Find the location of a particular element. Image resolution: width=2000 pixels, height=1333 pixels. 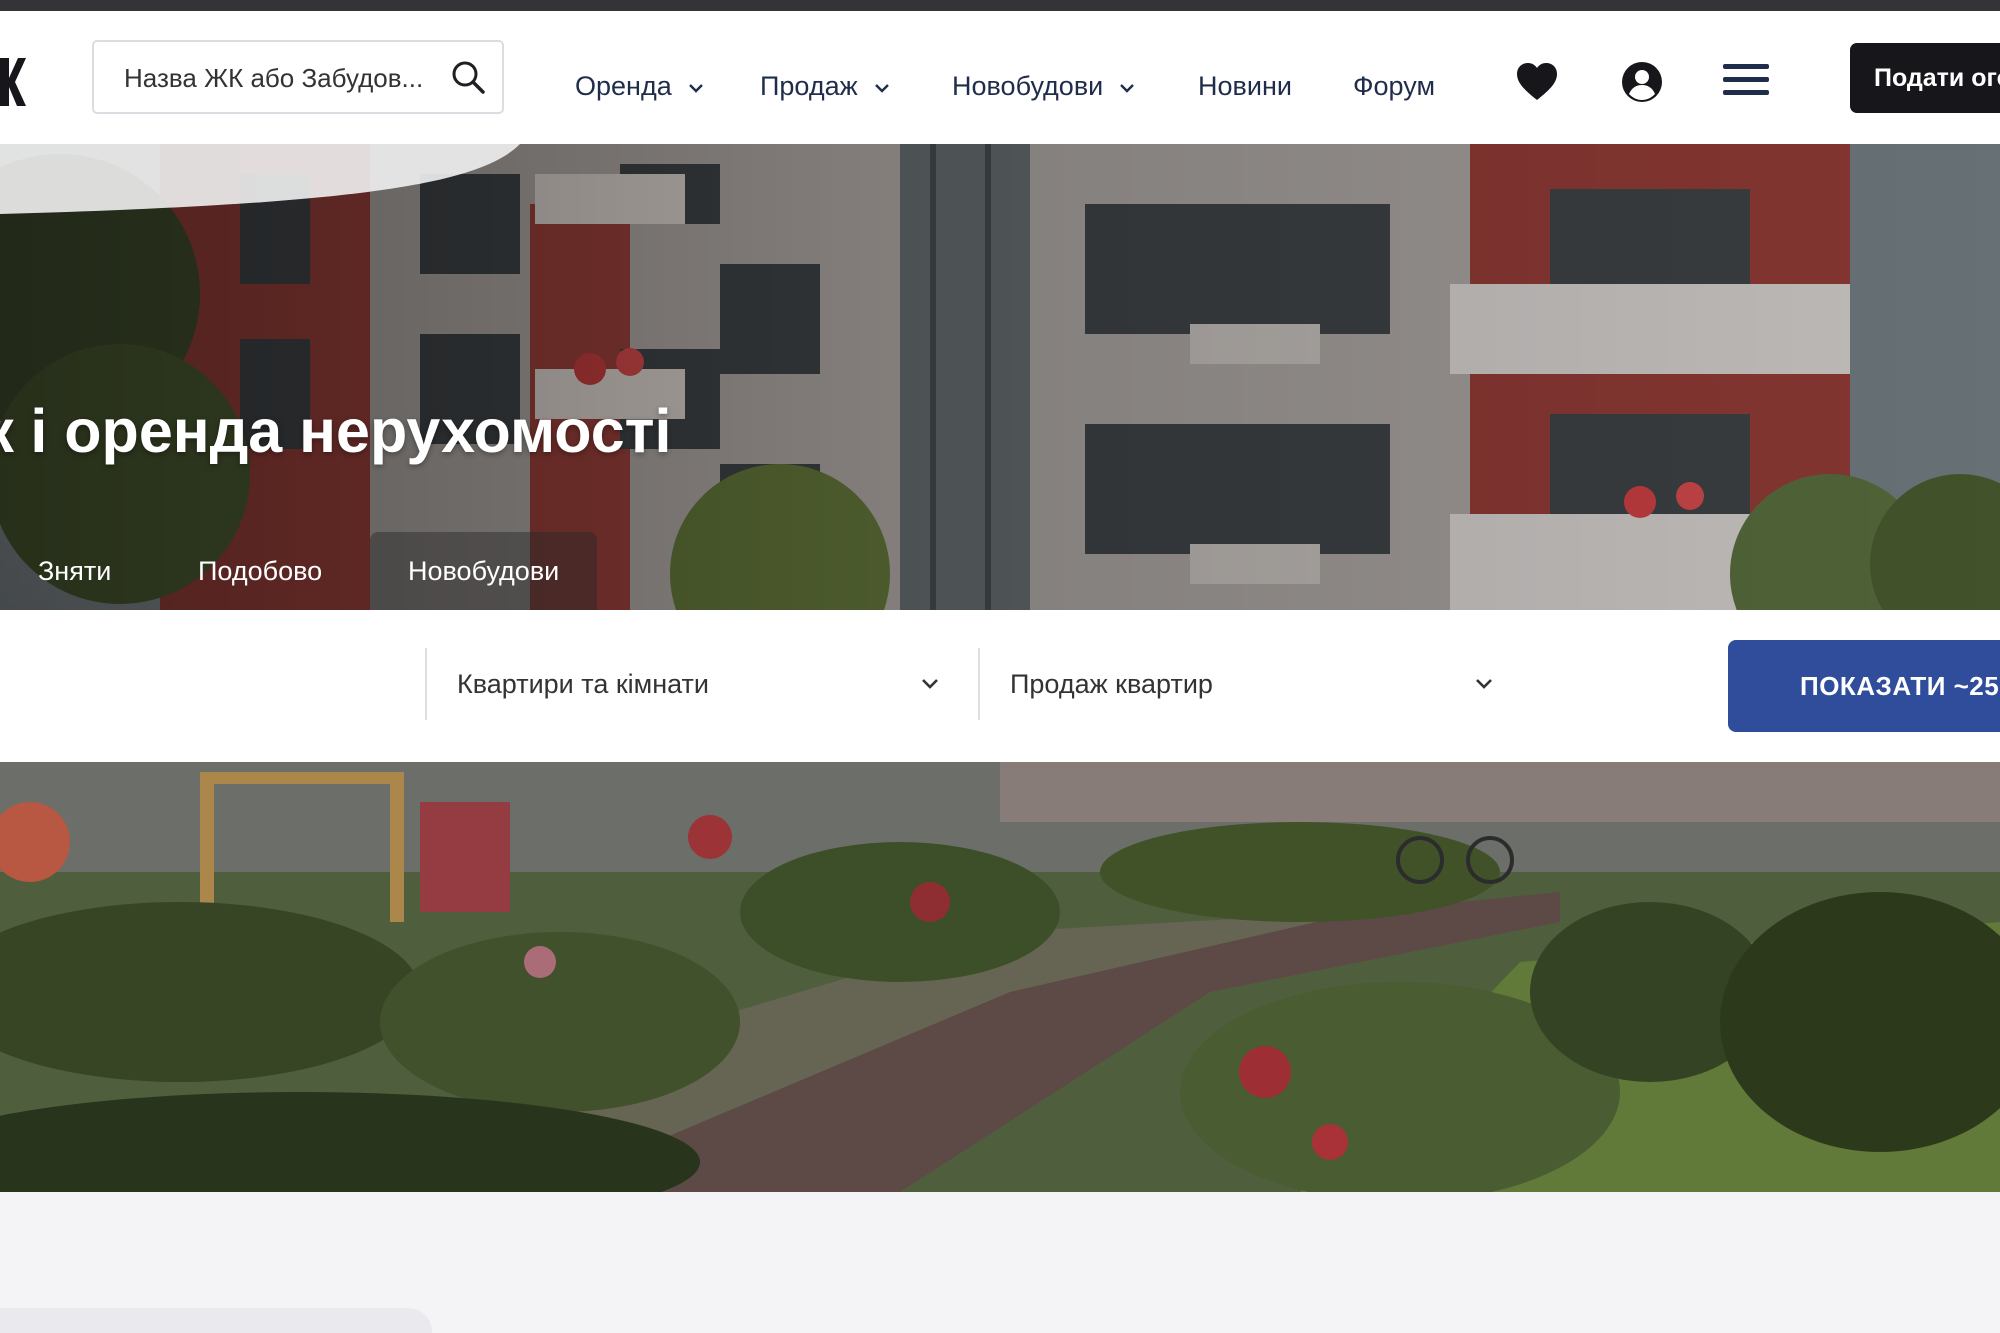

nav-new-buildings: Новобудови is located at coordinates (1043, 86).